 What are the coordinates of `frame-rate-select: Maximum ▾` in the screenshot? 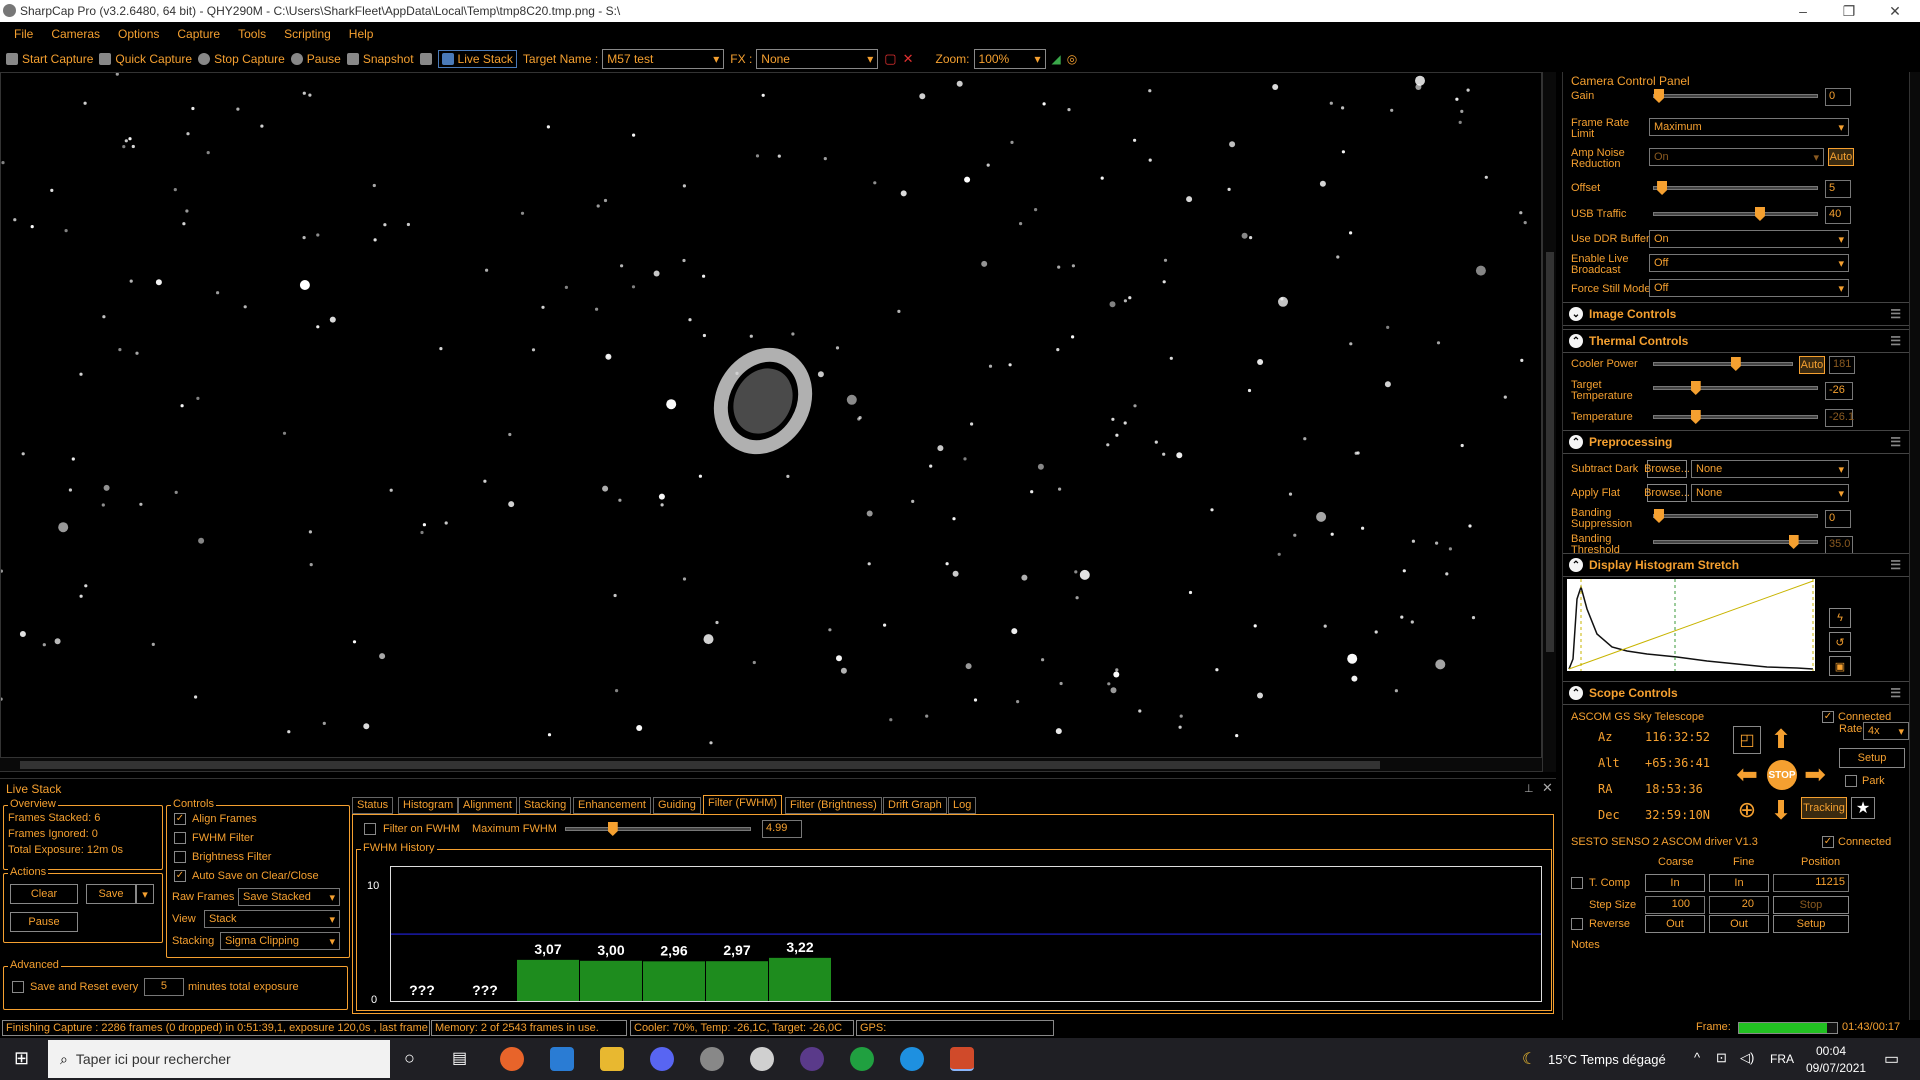 It's located at (1749, 127).